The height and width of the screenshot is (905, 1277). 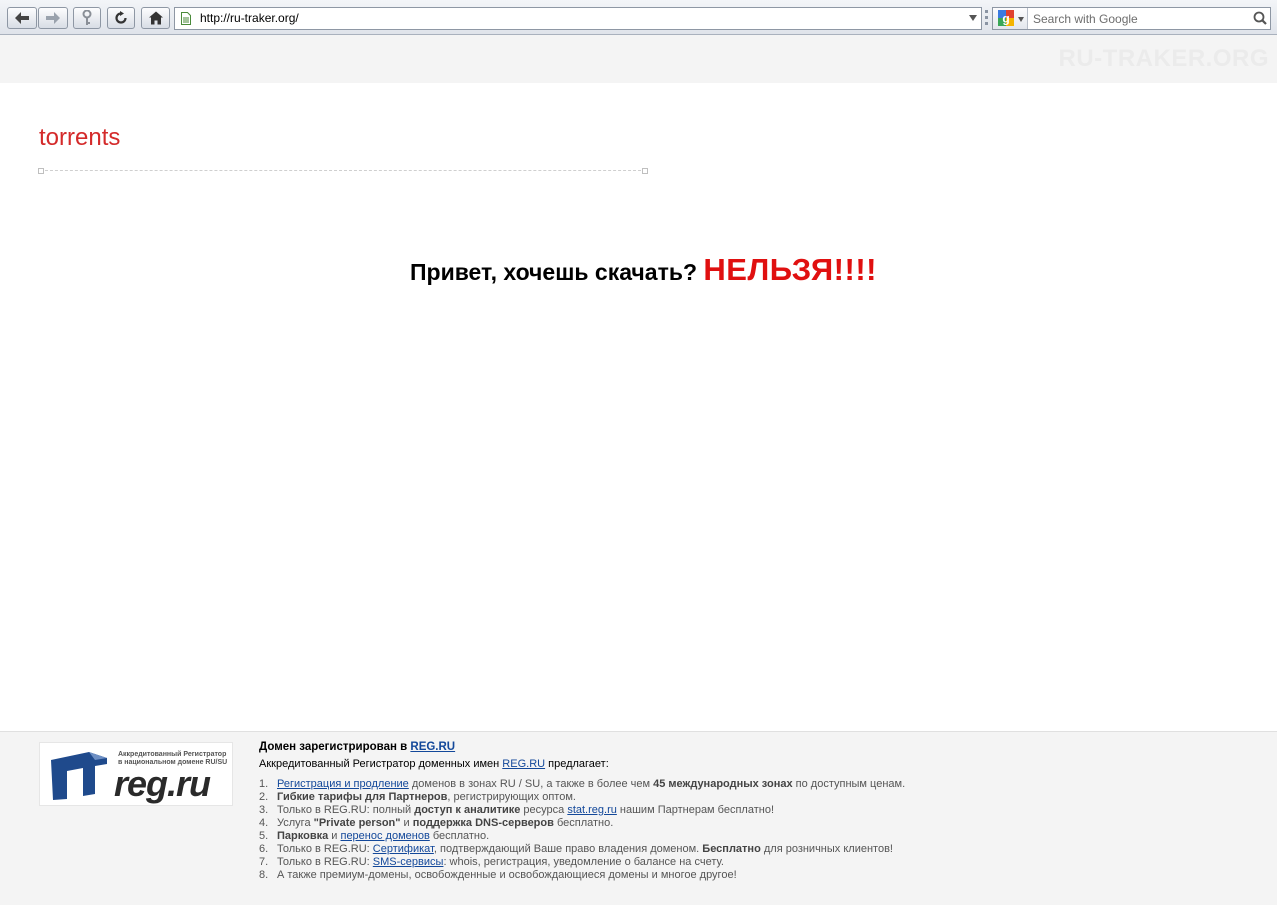 I want to click on page-title: torrents, so click(x=80, y=137).